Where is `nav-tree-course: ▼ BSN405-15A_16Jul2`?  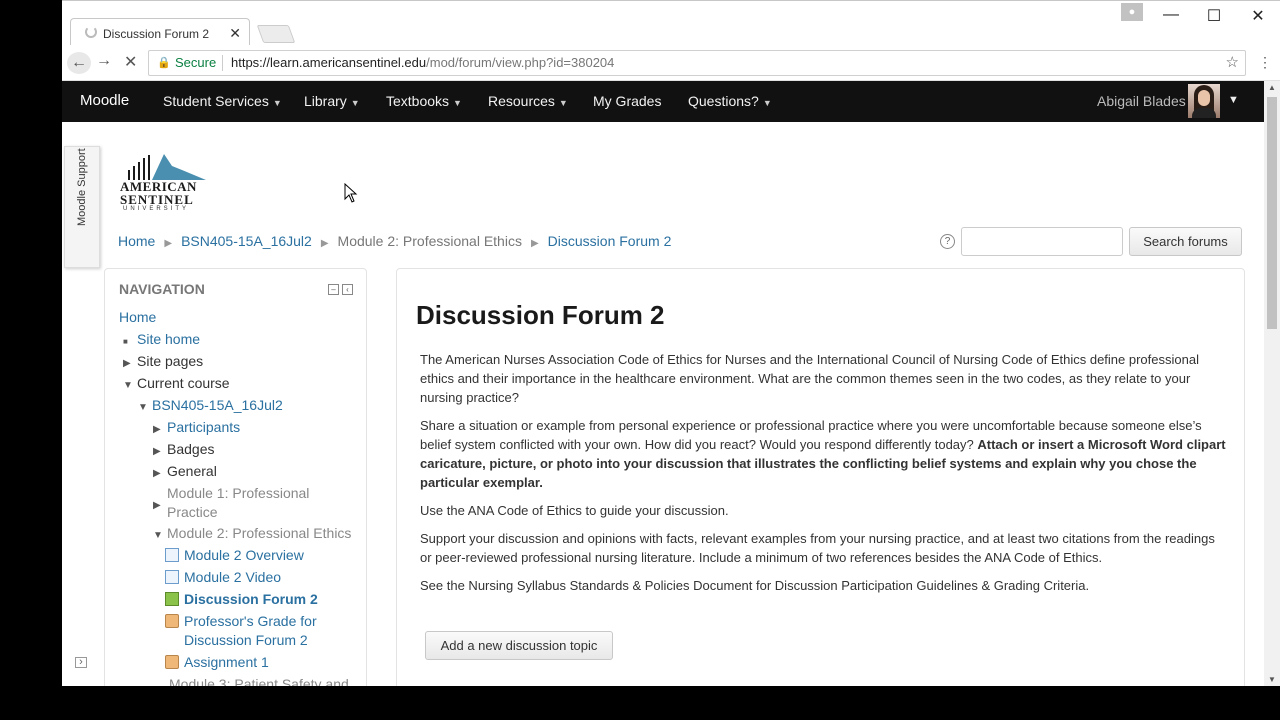 nav-tree-course: ▼ BSN405-15A_16Jul2 is located at coordinates (210, 406).